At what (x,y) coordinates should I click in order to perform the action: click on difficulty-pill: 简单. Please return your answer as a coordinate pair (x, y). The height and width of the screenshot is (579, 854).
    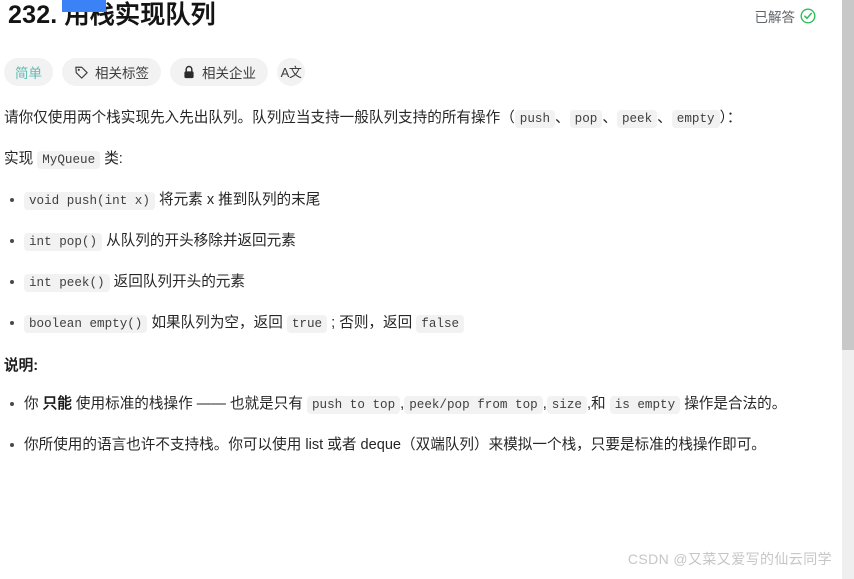
    Looking at the image, I should click on (28, 72).